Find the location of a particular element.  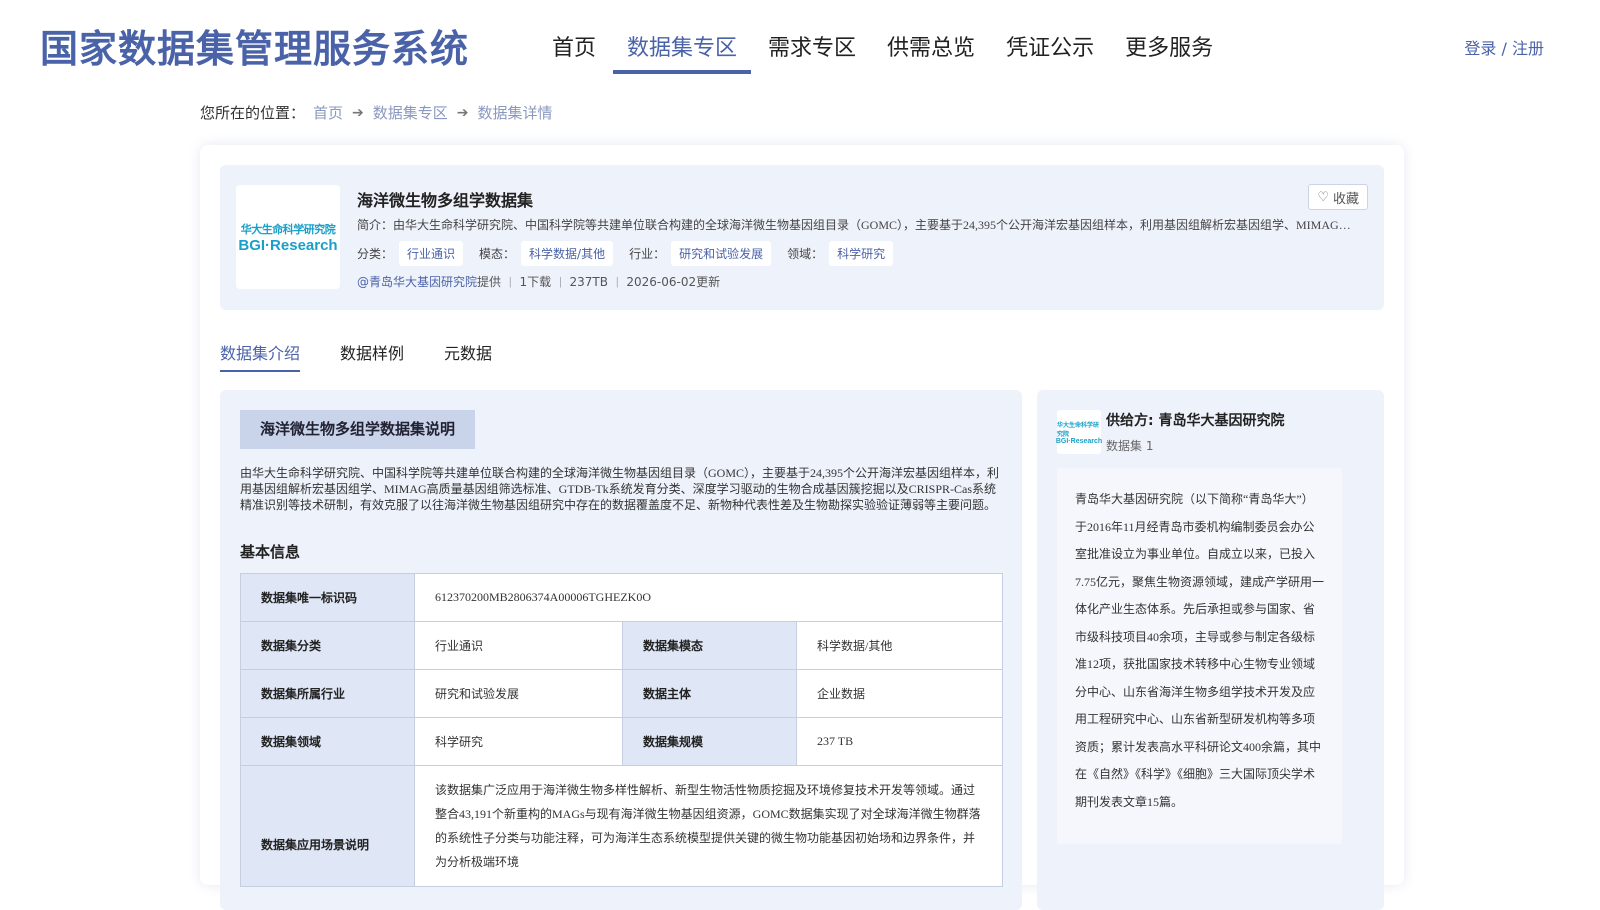

favorite-label: 收藏 is located at coordinates (1345, 199).